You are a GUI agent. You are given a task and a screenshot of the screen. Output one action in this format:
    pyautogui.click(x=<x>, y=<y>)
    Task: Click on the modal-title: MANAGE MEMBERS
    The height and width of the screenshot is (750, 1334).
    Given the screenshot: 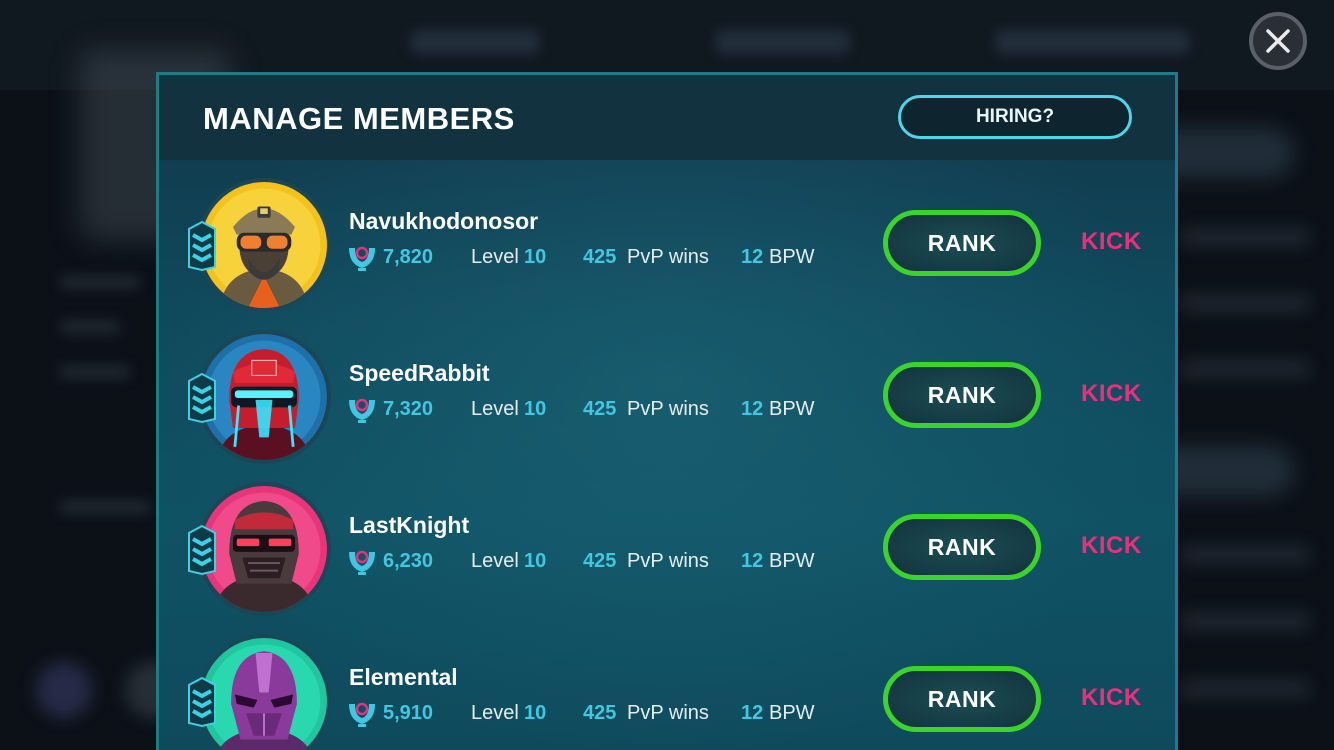 What is the action you would take?
    pyautogui.click(x=359, y=118)
    